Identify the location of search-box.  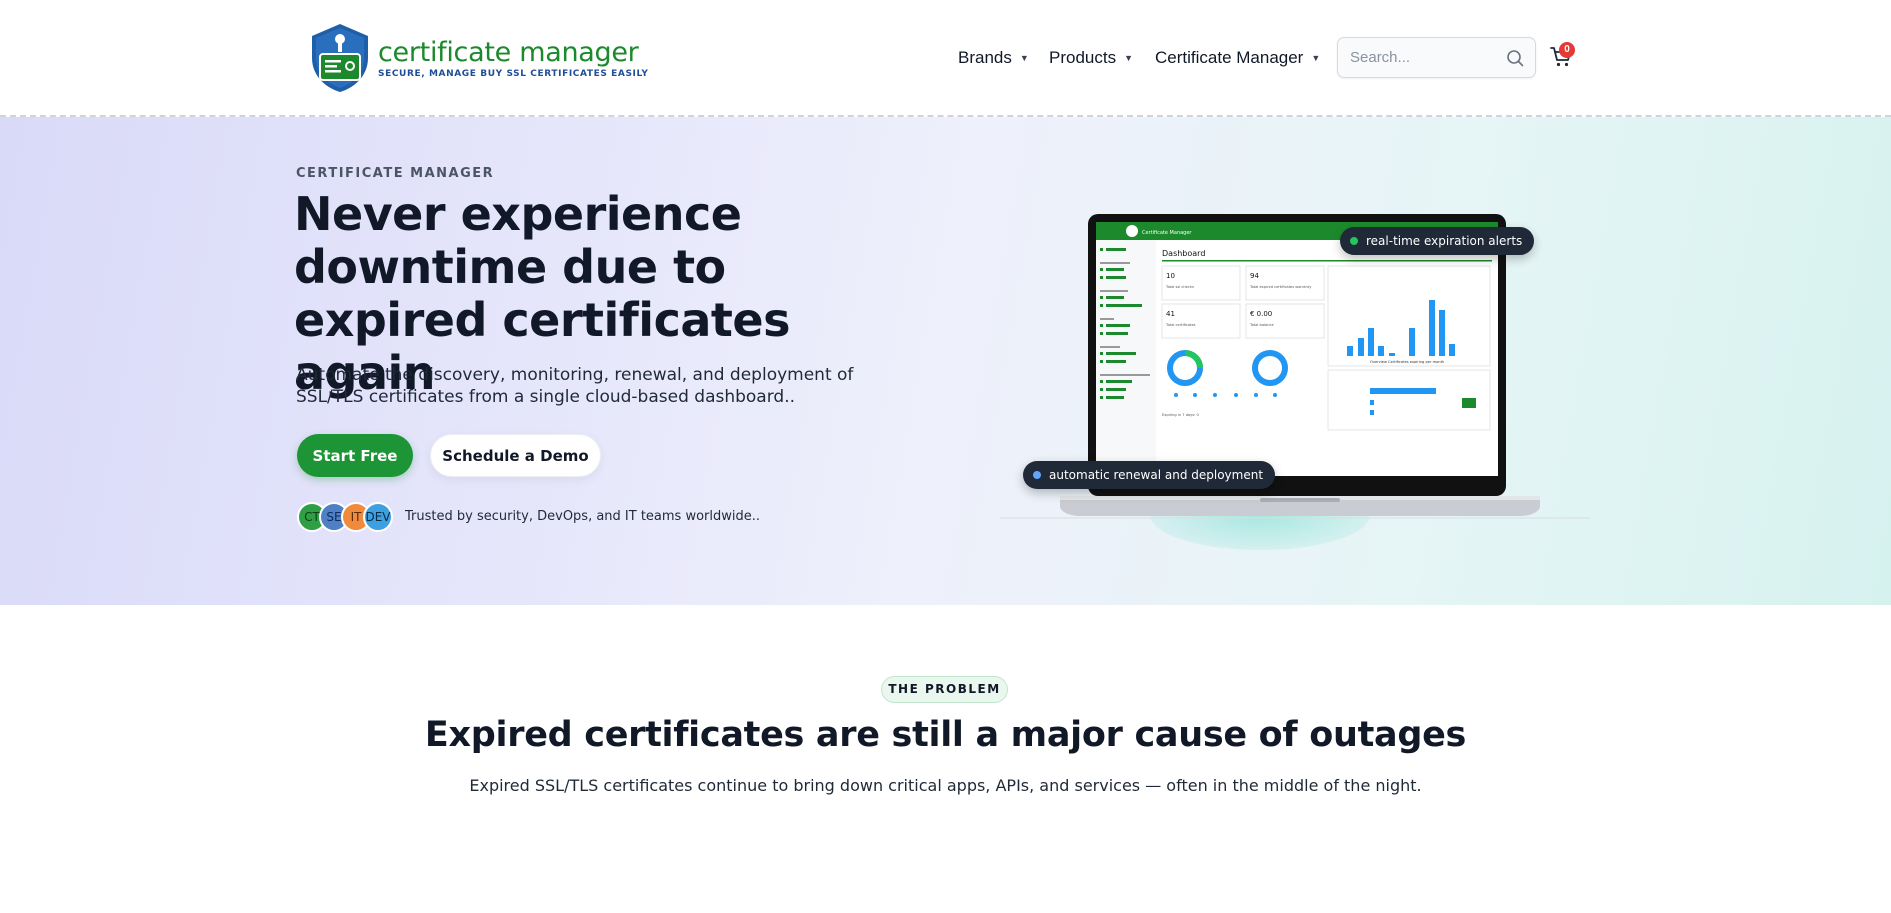
(1436, 57).